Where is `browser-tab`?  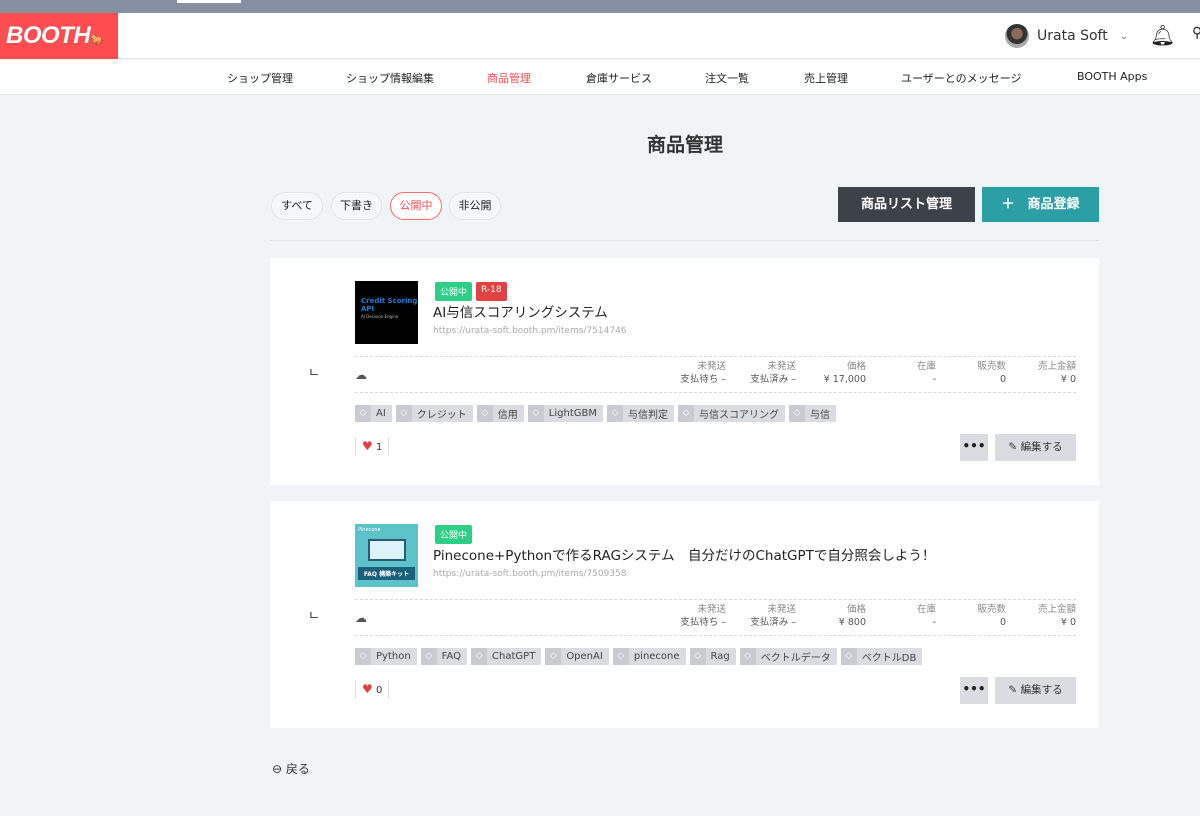
browser-tab is located at coordinates (209, 1).